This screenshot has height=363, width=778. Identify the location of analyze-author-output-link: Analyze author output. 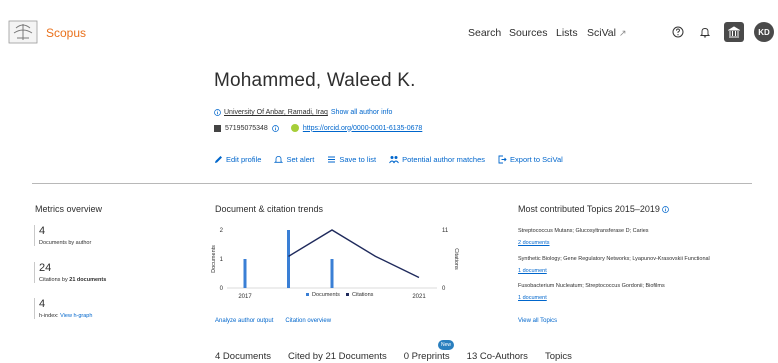
(244, 321).